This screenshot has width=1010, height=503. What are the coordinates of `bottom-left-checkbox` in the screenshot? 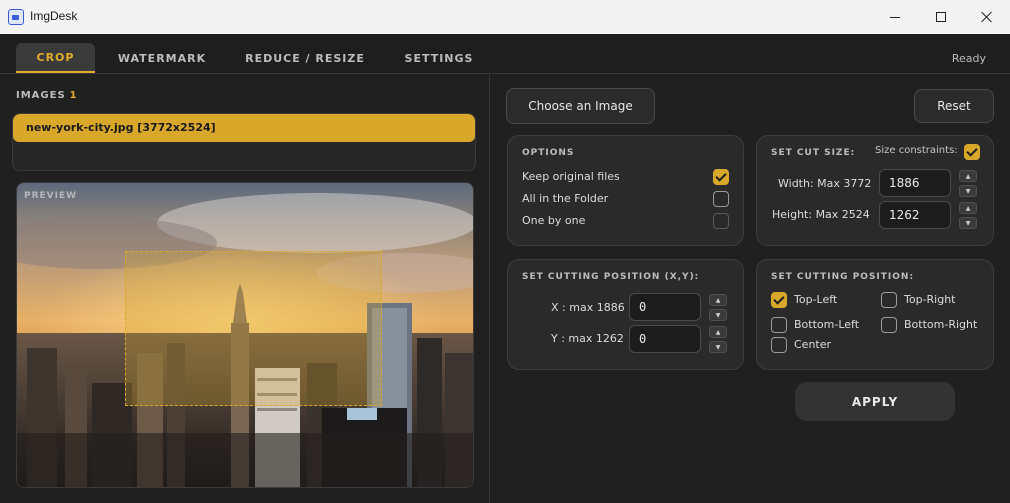 It's located at (779, 325).